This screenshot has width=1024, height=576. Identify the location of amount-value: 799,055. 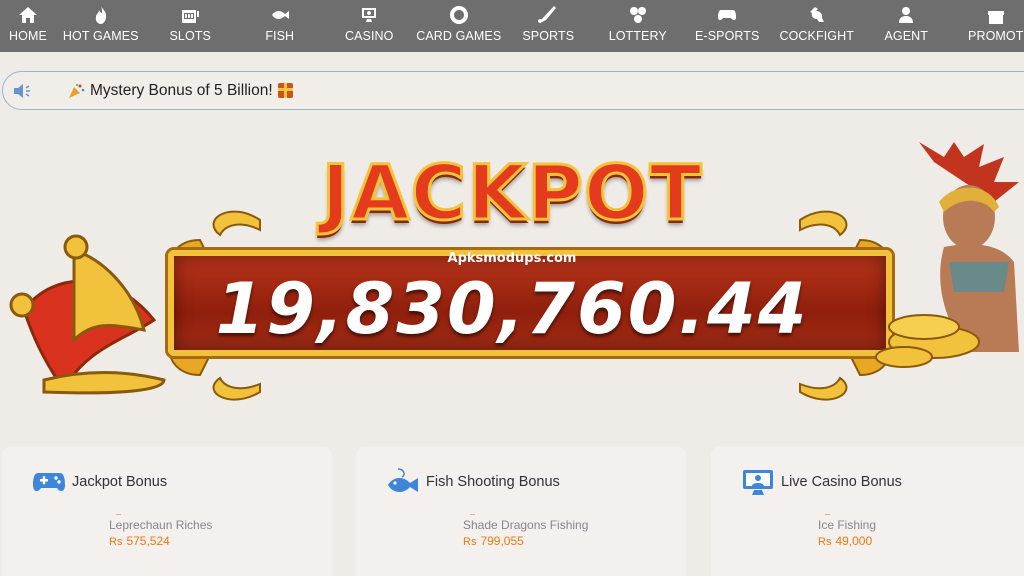
(502, 541).